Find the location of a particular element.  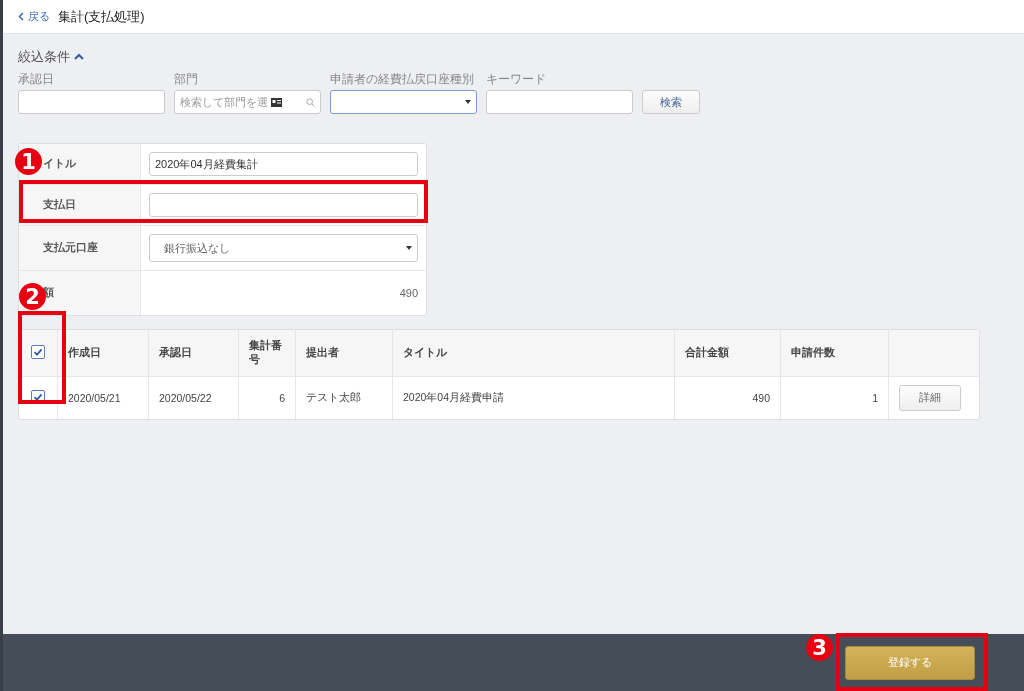

dropdown is located at coordinates (403, 102).